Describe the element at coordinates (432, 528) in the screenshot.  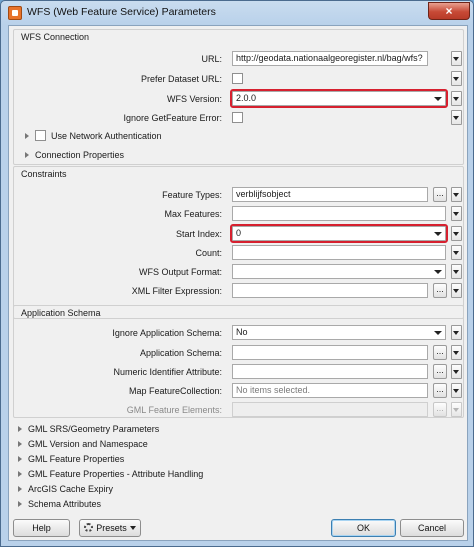
I see `cancel-button: Cancel` at that location.